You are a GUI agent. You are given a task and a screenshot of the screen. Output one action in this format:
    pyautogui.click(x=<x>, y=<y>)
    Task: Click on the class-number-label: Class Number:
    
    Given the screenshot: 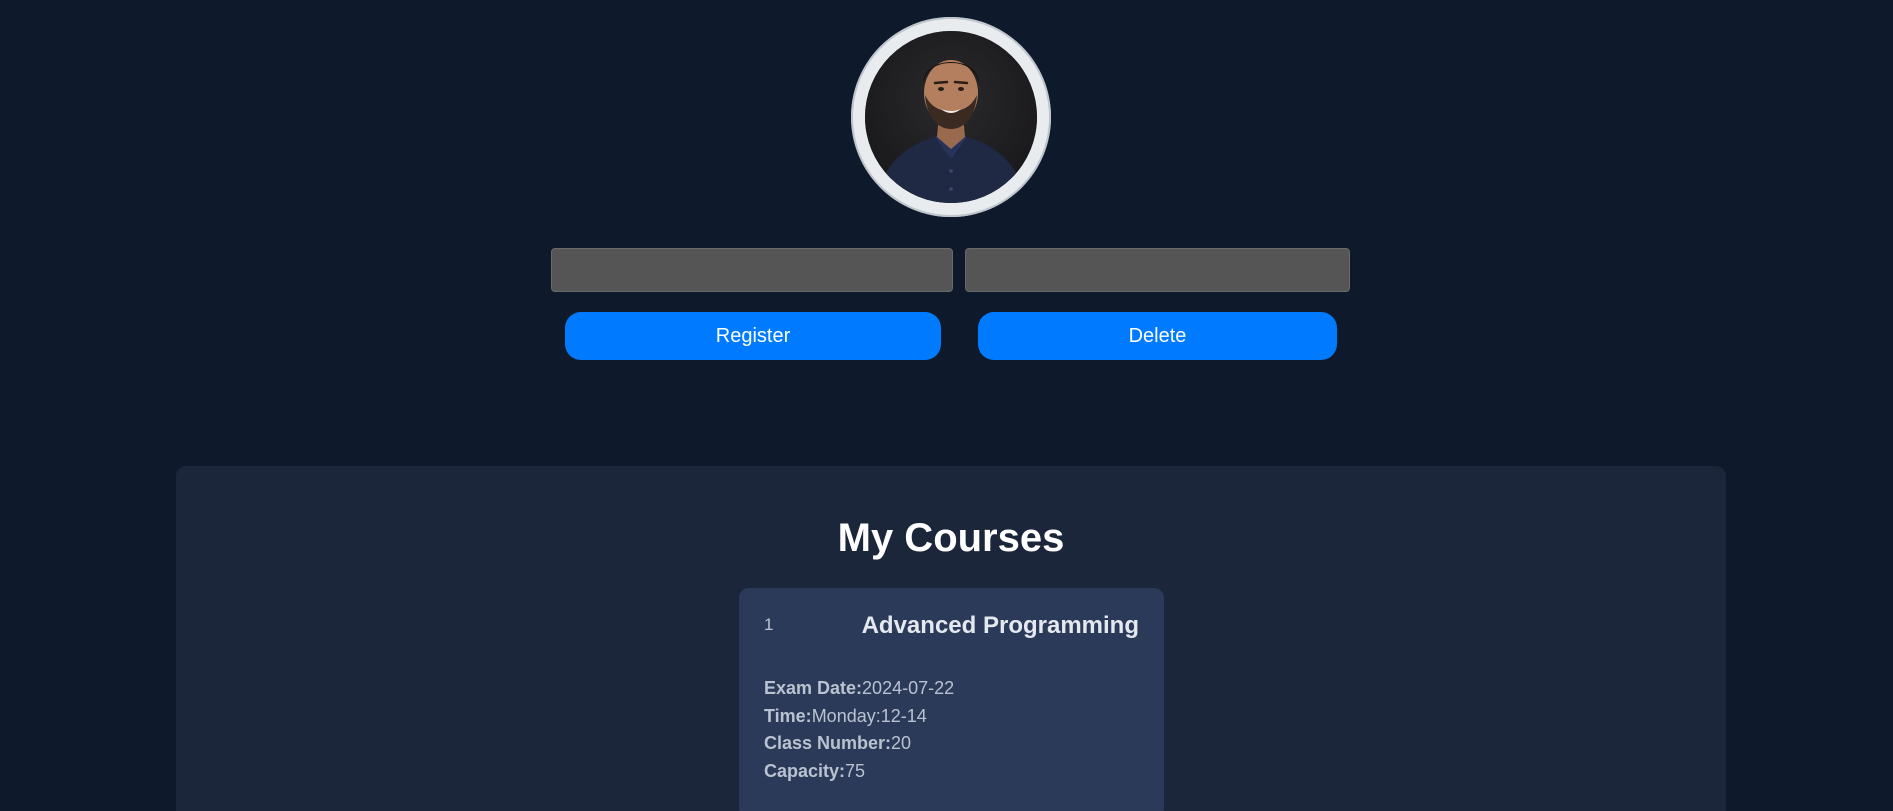 What is the action you would take?
    pyautogui.click(x=828, y=743)
    